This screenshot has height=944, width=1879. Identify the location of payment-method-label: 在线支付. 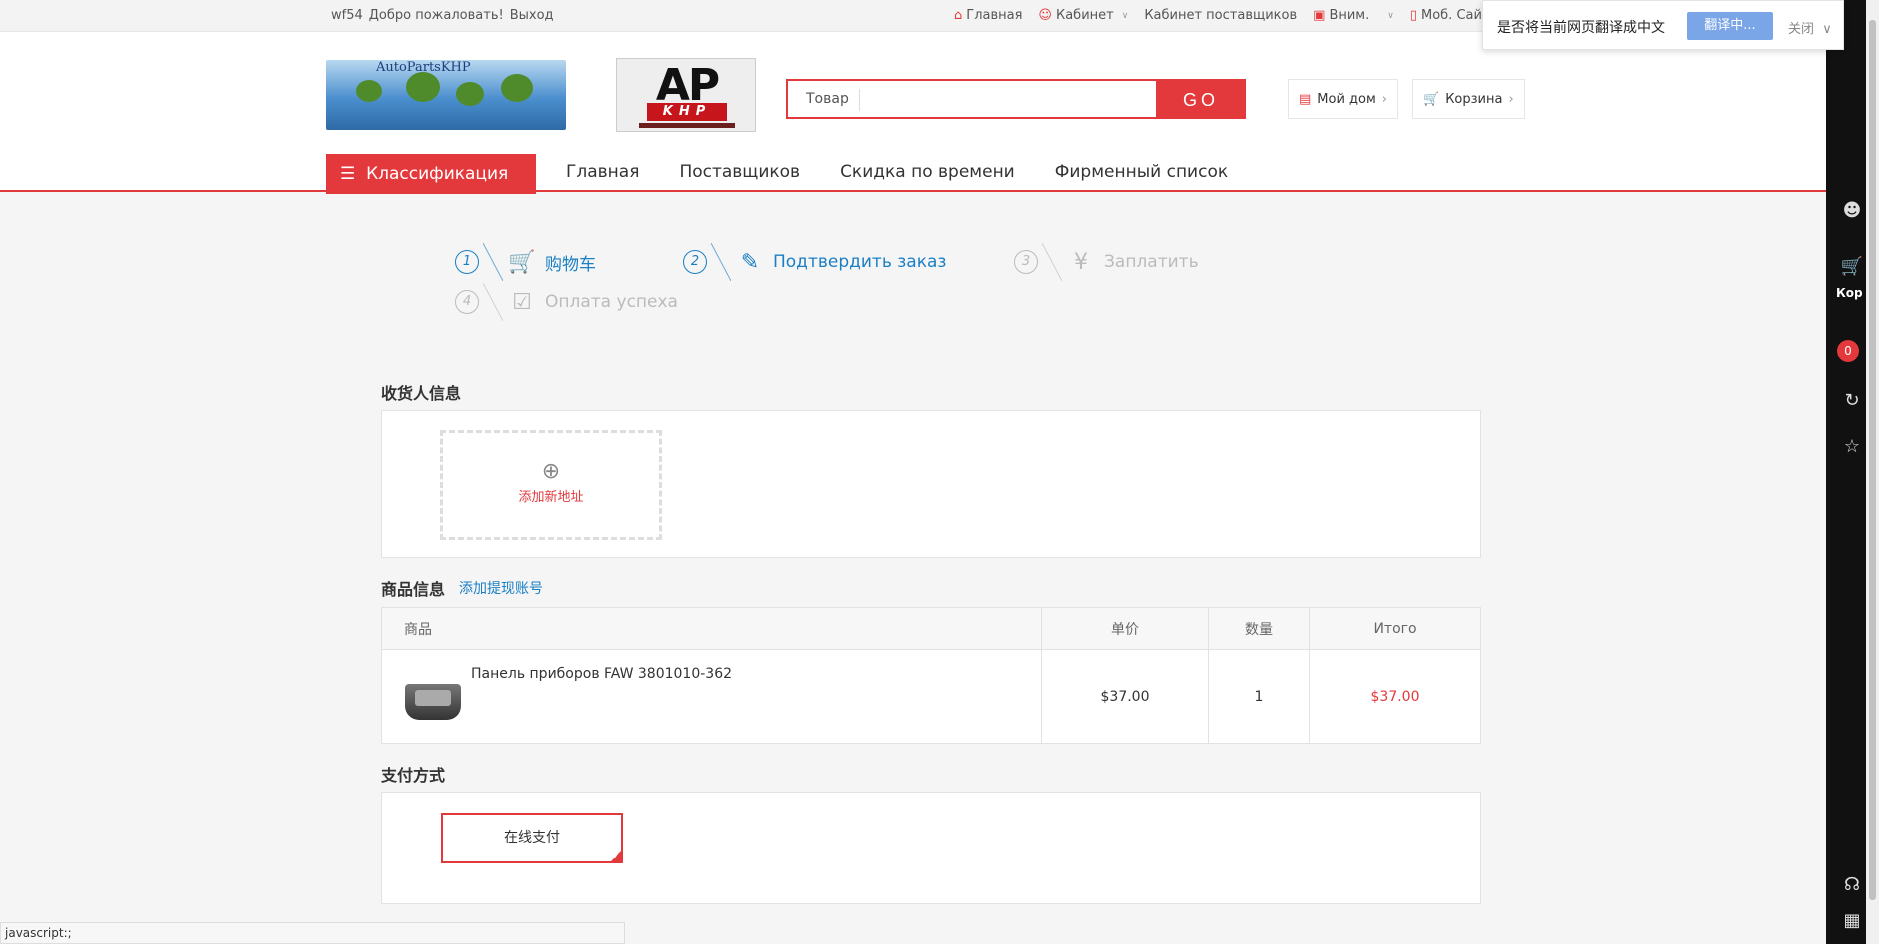
(532, 838).